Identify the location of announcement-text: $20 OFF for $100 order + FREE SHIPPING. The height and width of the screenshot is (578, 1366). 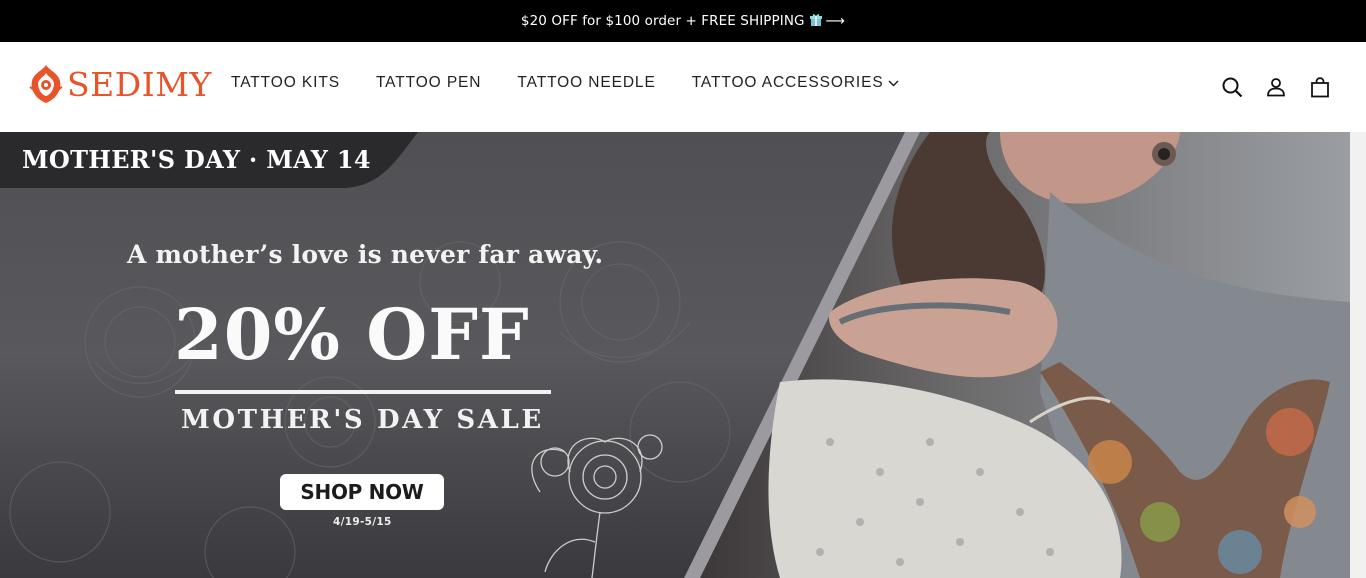
(663, 21).